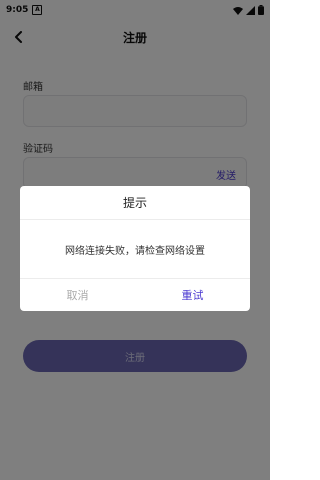 This screenshot has height=480, width=320. Describe the element at coordinates (135, 251) in the screenshot. I see `dialog-message: 网络连接失败，请检查网络设置` at that location.